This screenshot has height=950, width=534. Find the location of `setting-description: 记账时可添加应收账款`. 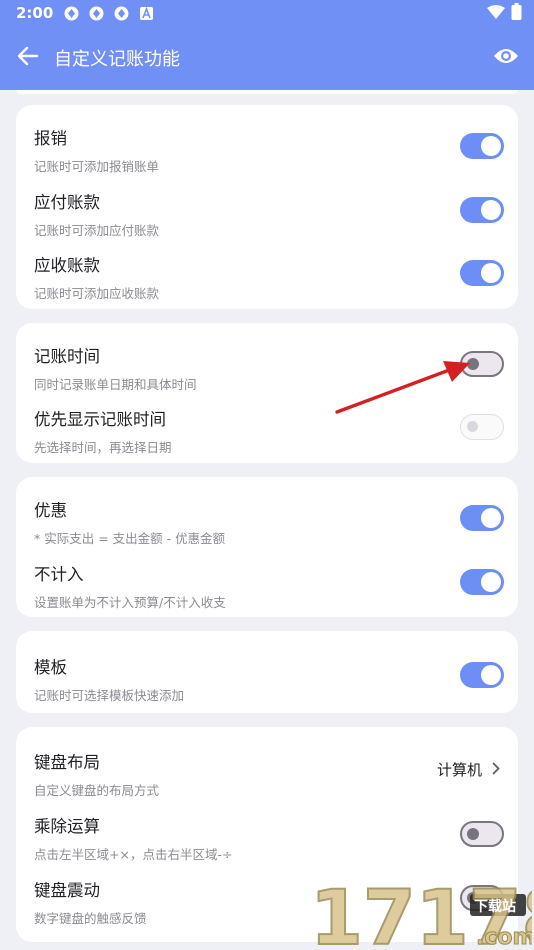

setting-description: 记账时可添加应收账款 is located at coordinates (97, 293).